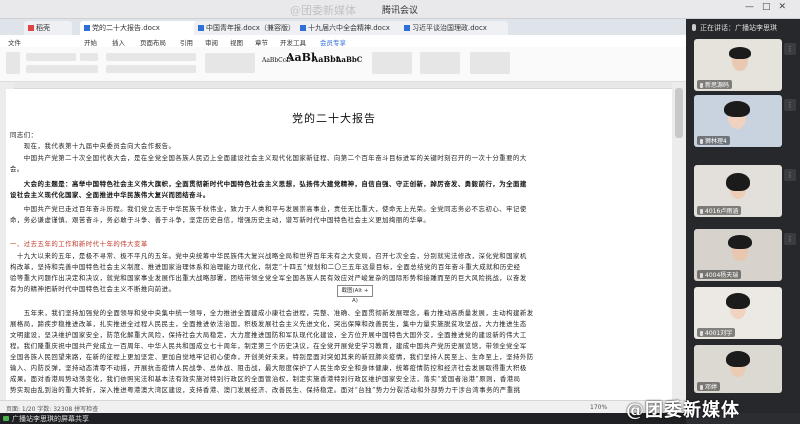 The image size is (800, 424). I want to click on paragraph-salutation: 同志们：, so click(24, 135).